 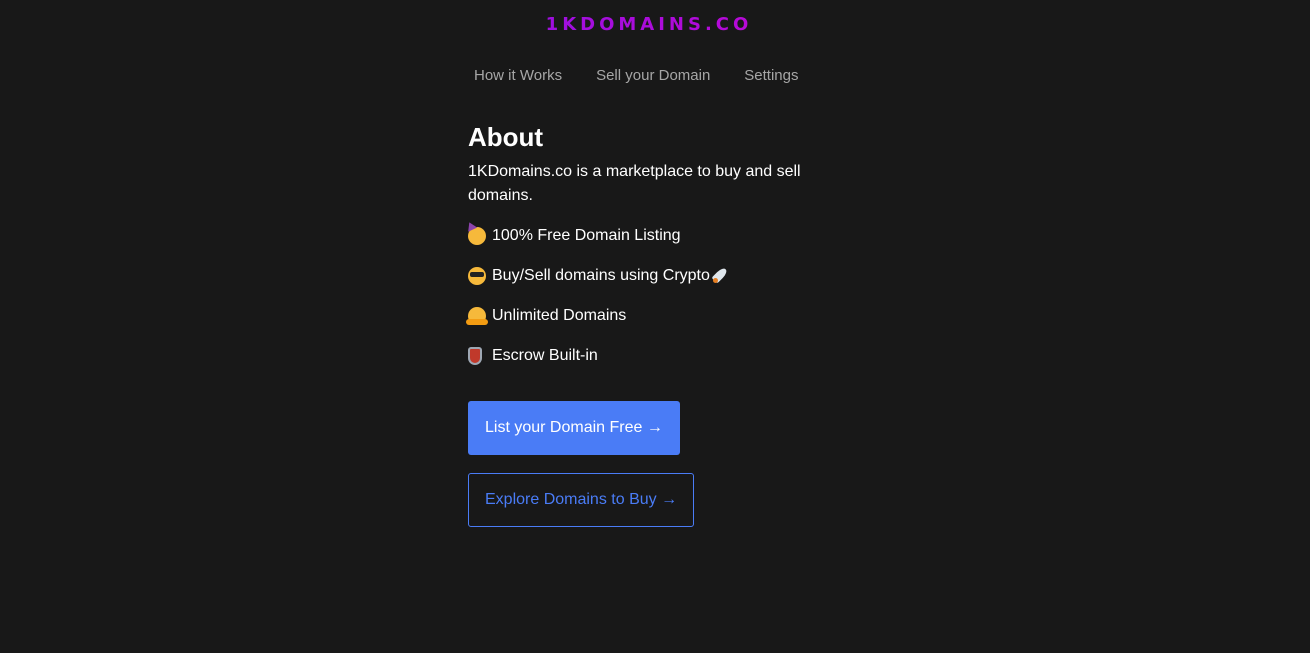 What do you see at coordinates (545, 355) in the screenshot?
I see `feature-text: Escrow Built-in` at bounding box center [545, 355].